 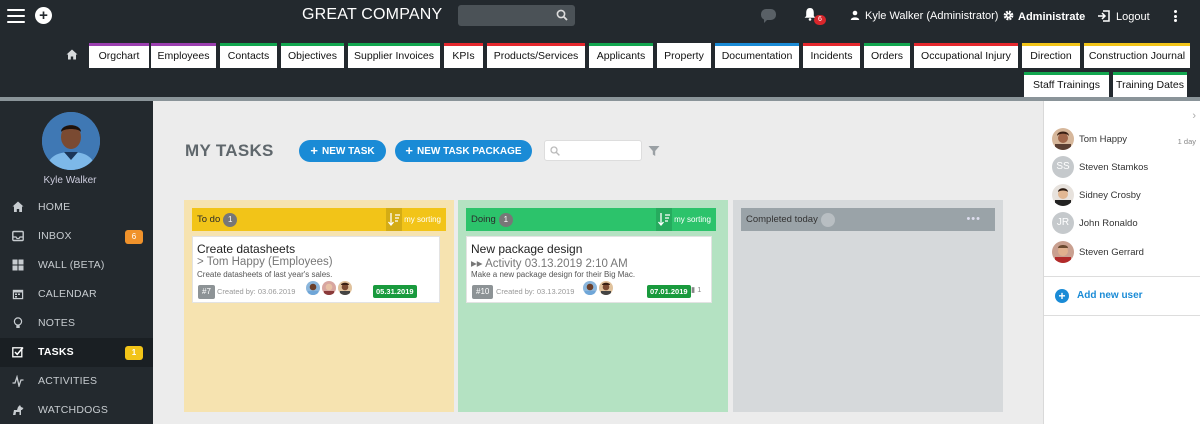 What do you see at coordinates (966, 55) in the screenshot?
I see `tab-occupational-injury: Occupational Injury` at bounding box center [966, 55].